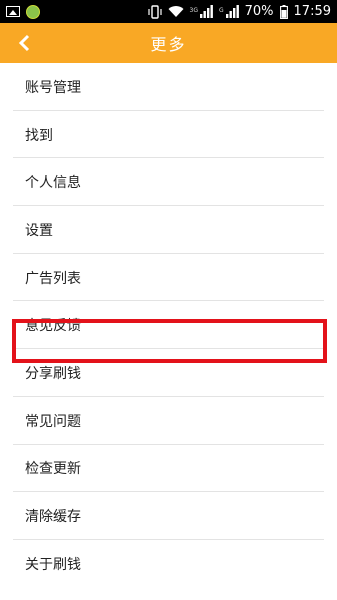  What do you see at coordinates (168, 564) in the screenshot?
I see `menu-item-about: 关于刷钱` at bounding box center [168, 564].